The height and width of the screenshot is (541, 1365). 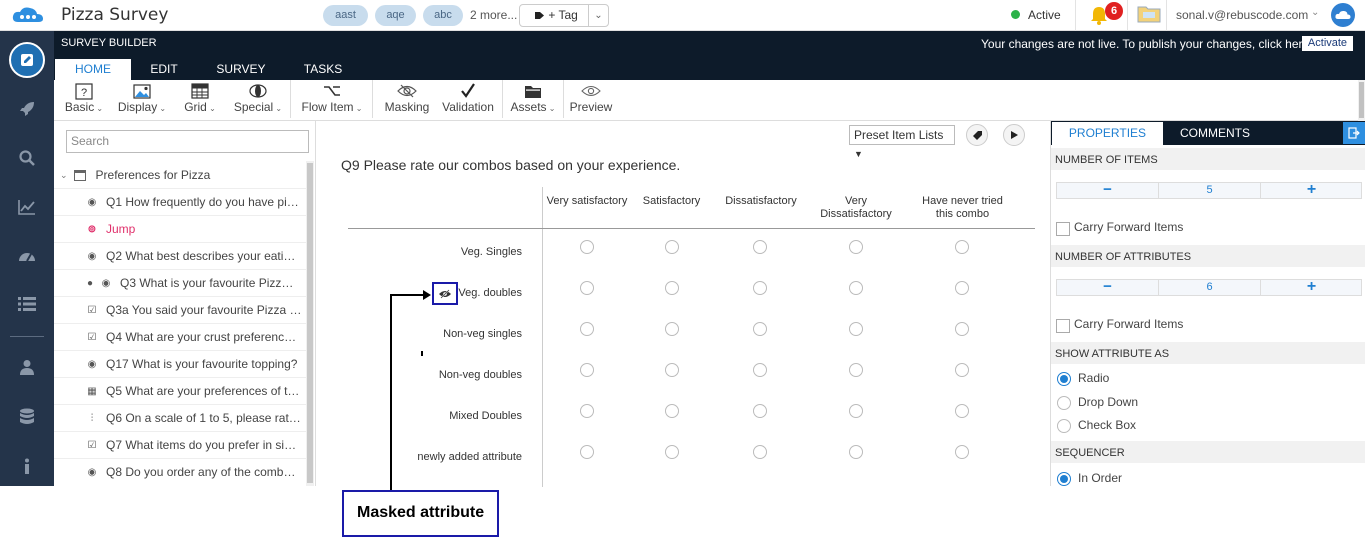 I want to click on list-icon, so click(x=27, y=304).